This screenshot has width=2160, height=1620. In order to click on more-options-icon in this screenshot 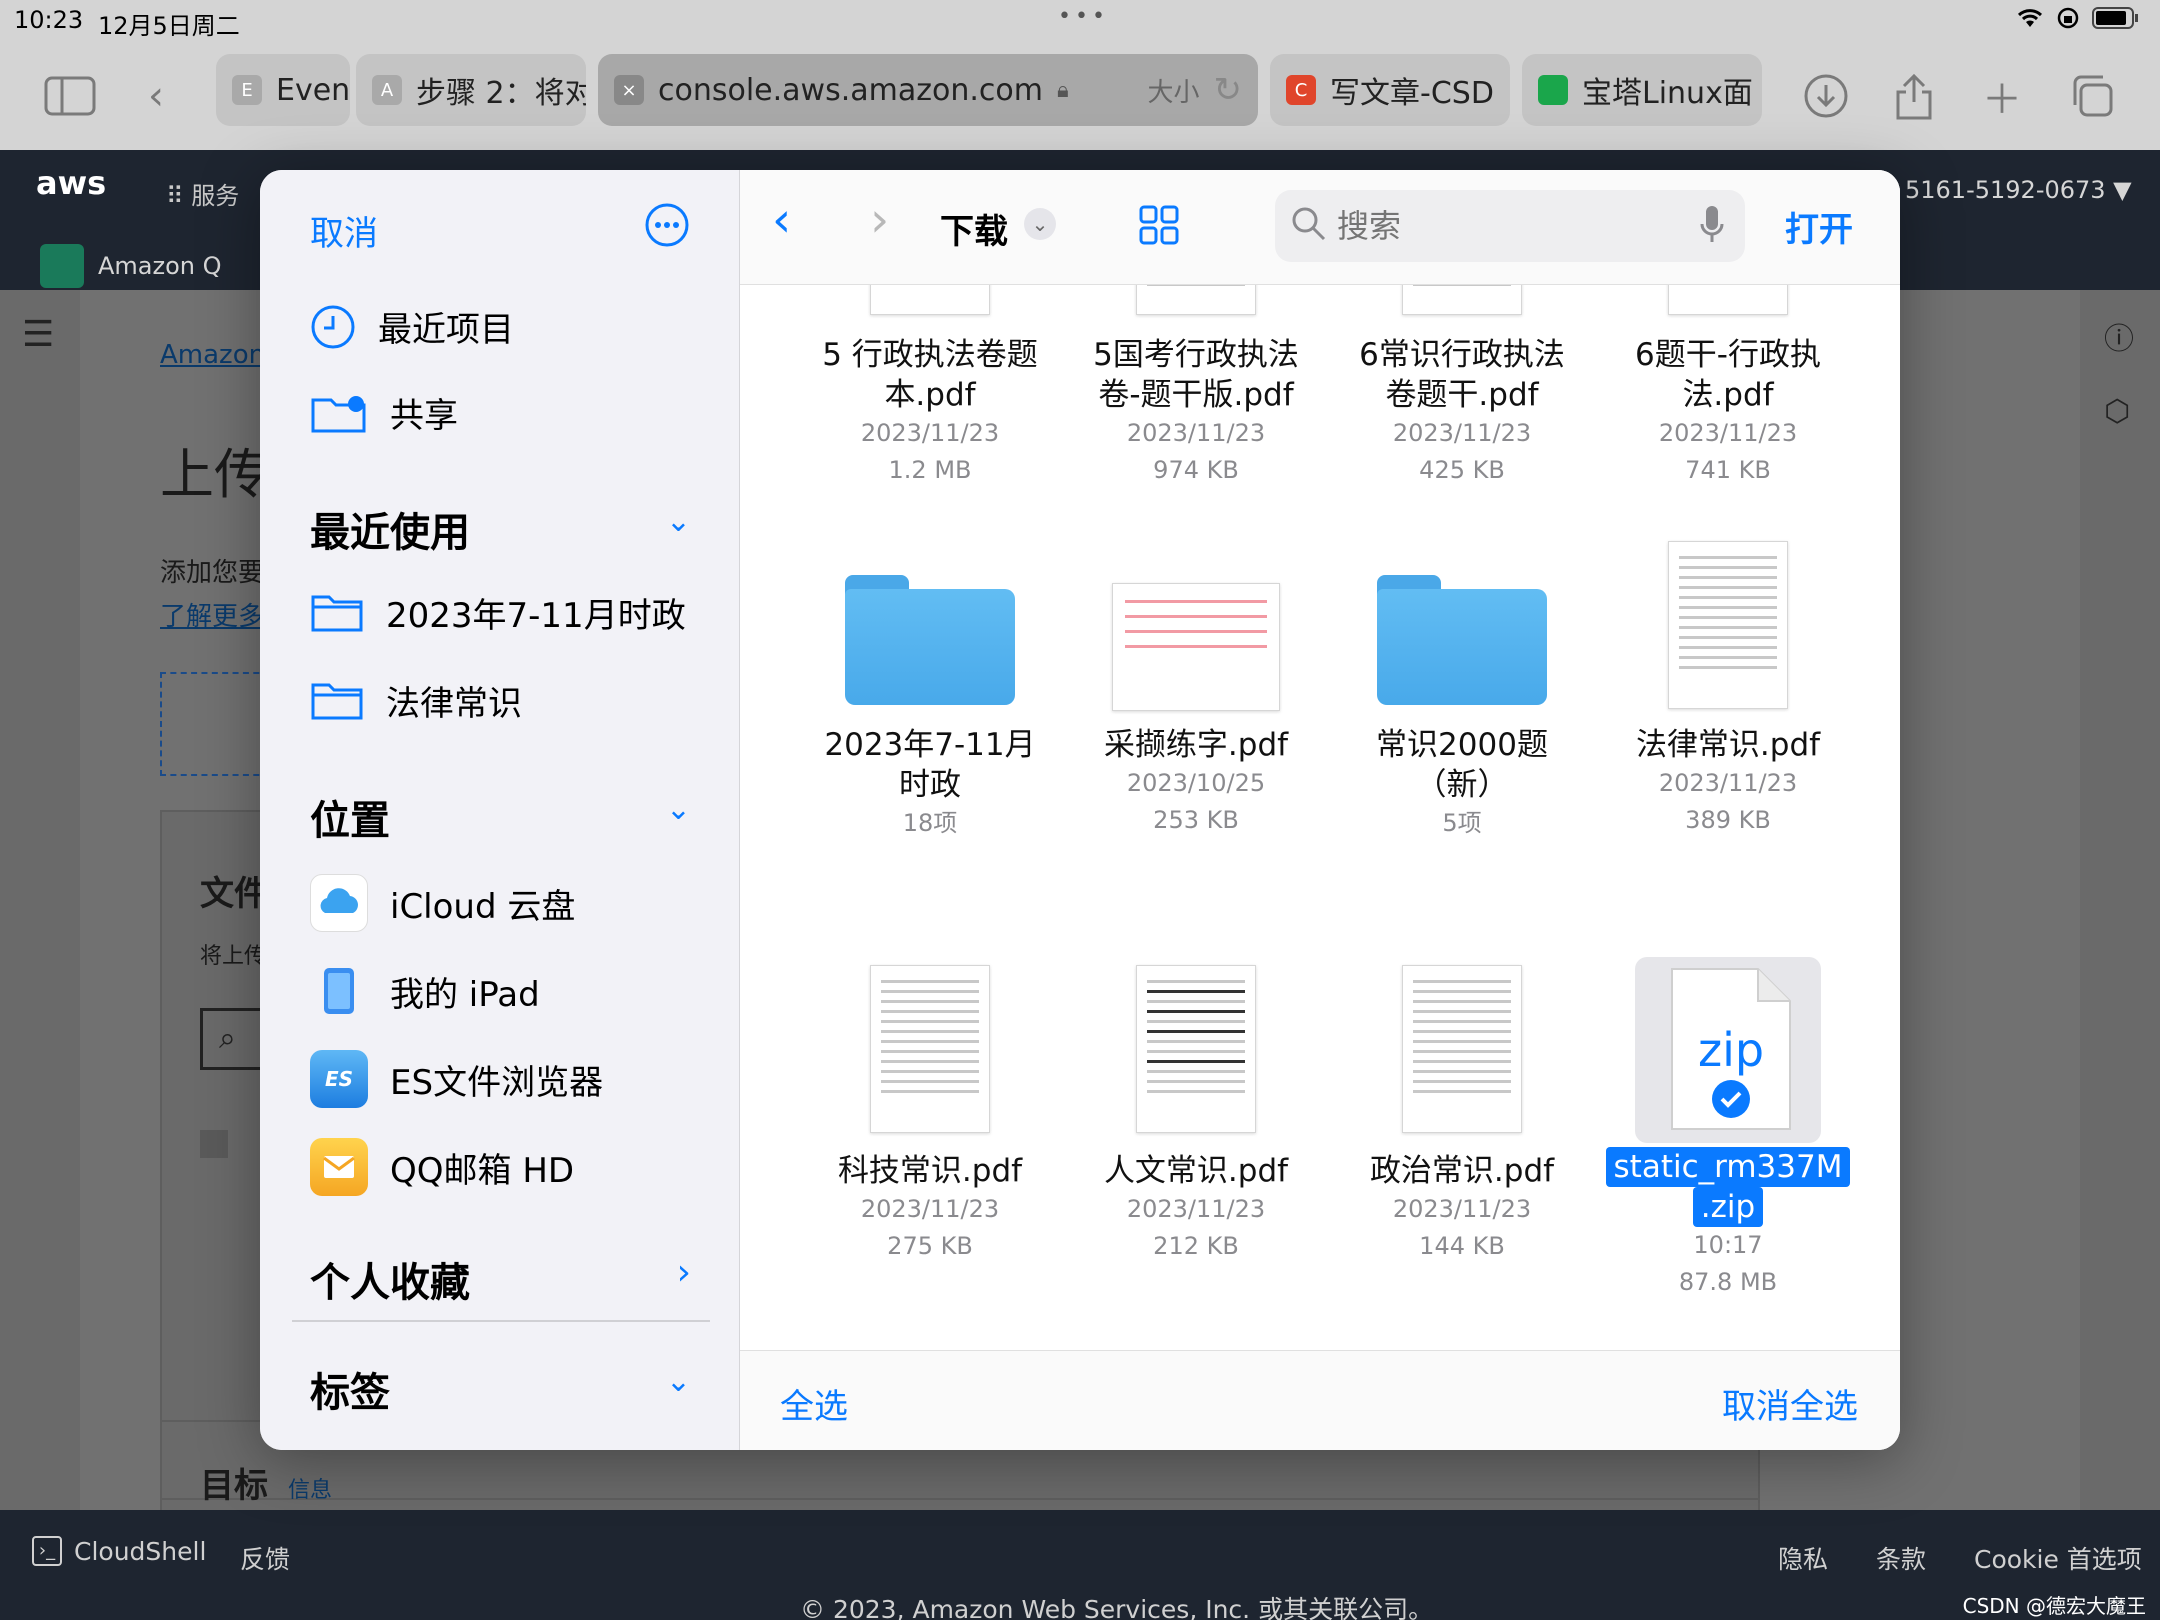, I will do `click(667, 227)`.